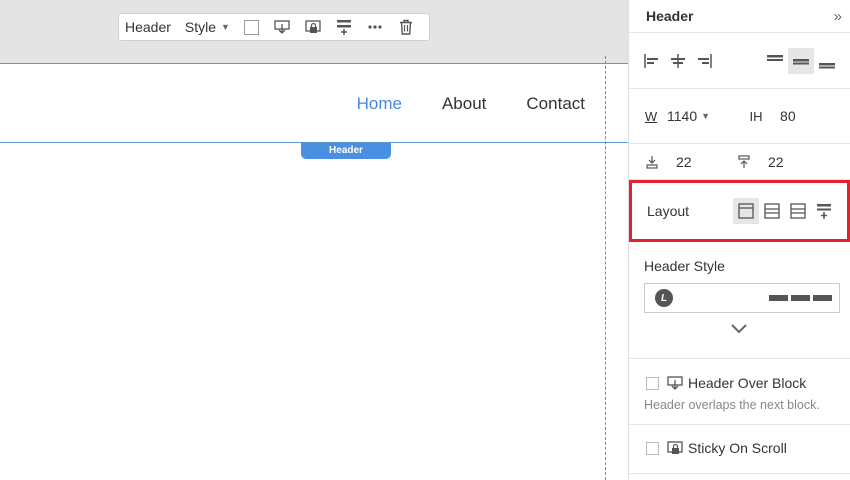 Image resolution: width=850 pixels, height=480 pixels. I want to click on more-dots-icon, so click(375, 27).